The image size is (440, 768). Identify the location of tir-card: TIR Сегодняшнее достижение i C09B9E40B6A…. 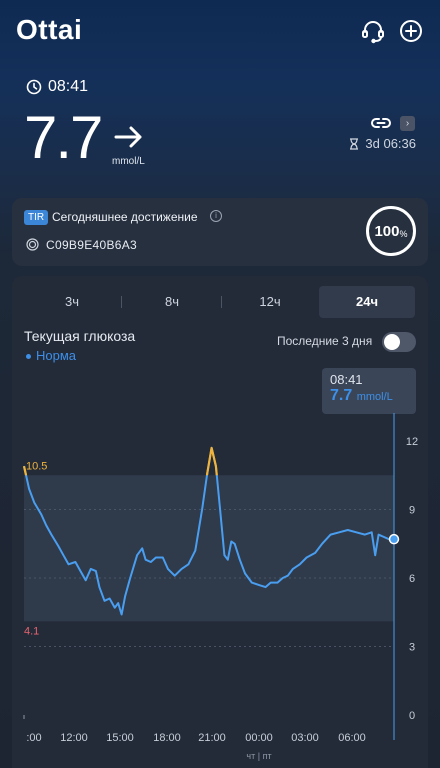
(220, 232).